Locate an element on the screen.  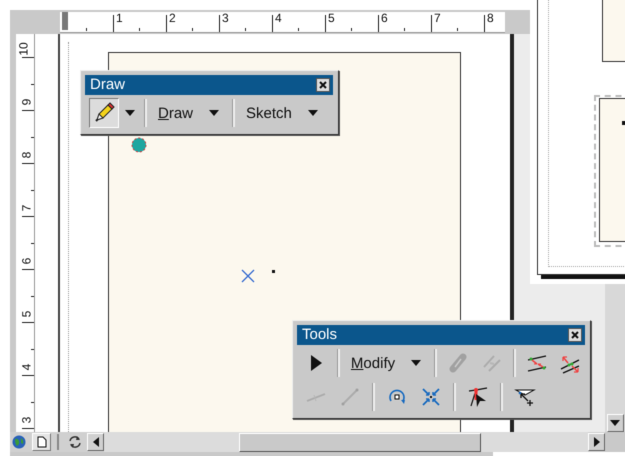
scroll-thumb is located at coordinates (360, 442).